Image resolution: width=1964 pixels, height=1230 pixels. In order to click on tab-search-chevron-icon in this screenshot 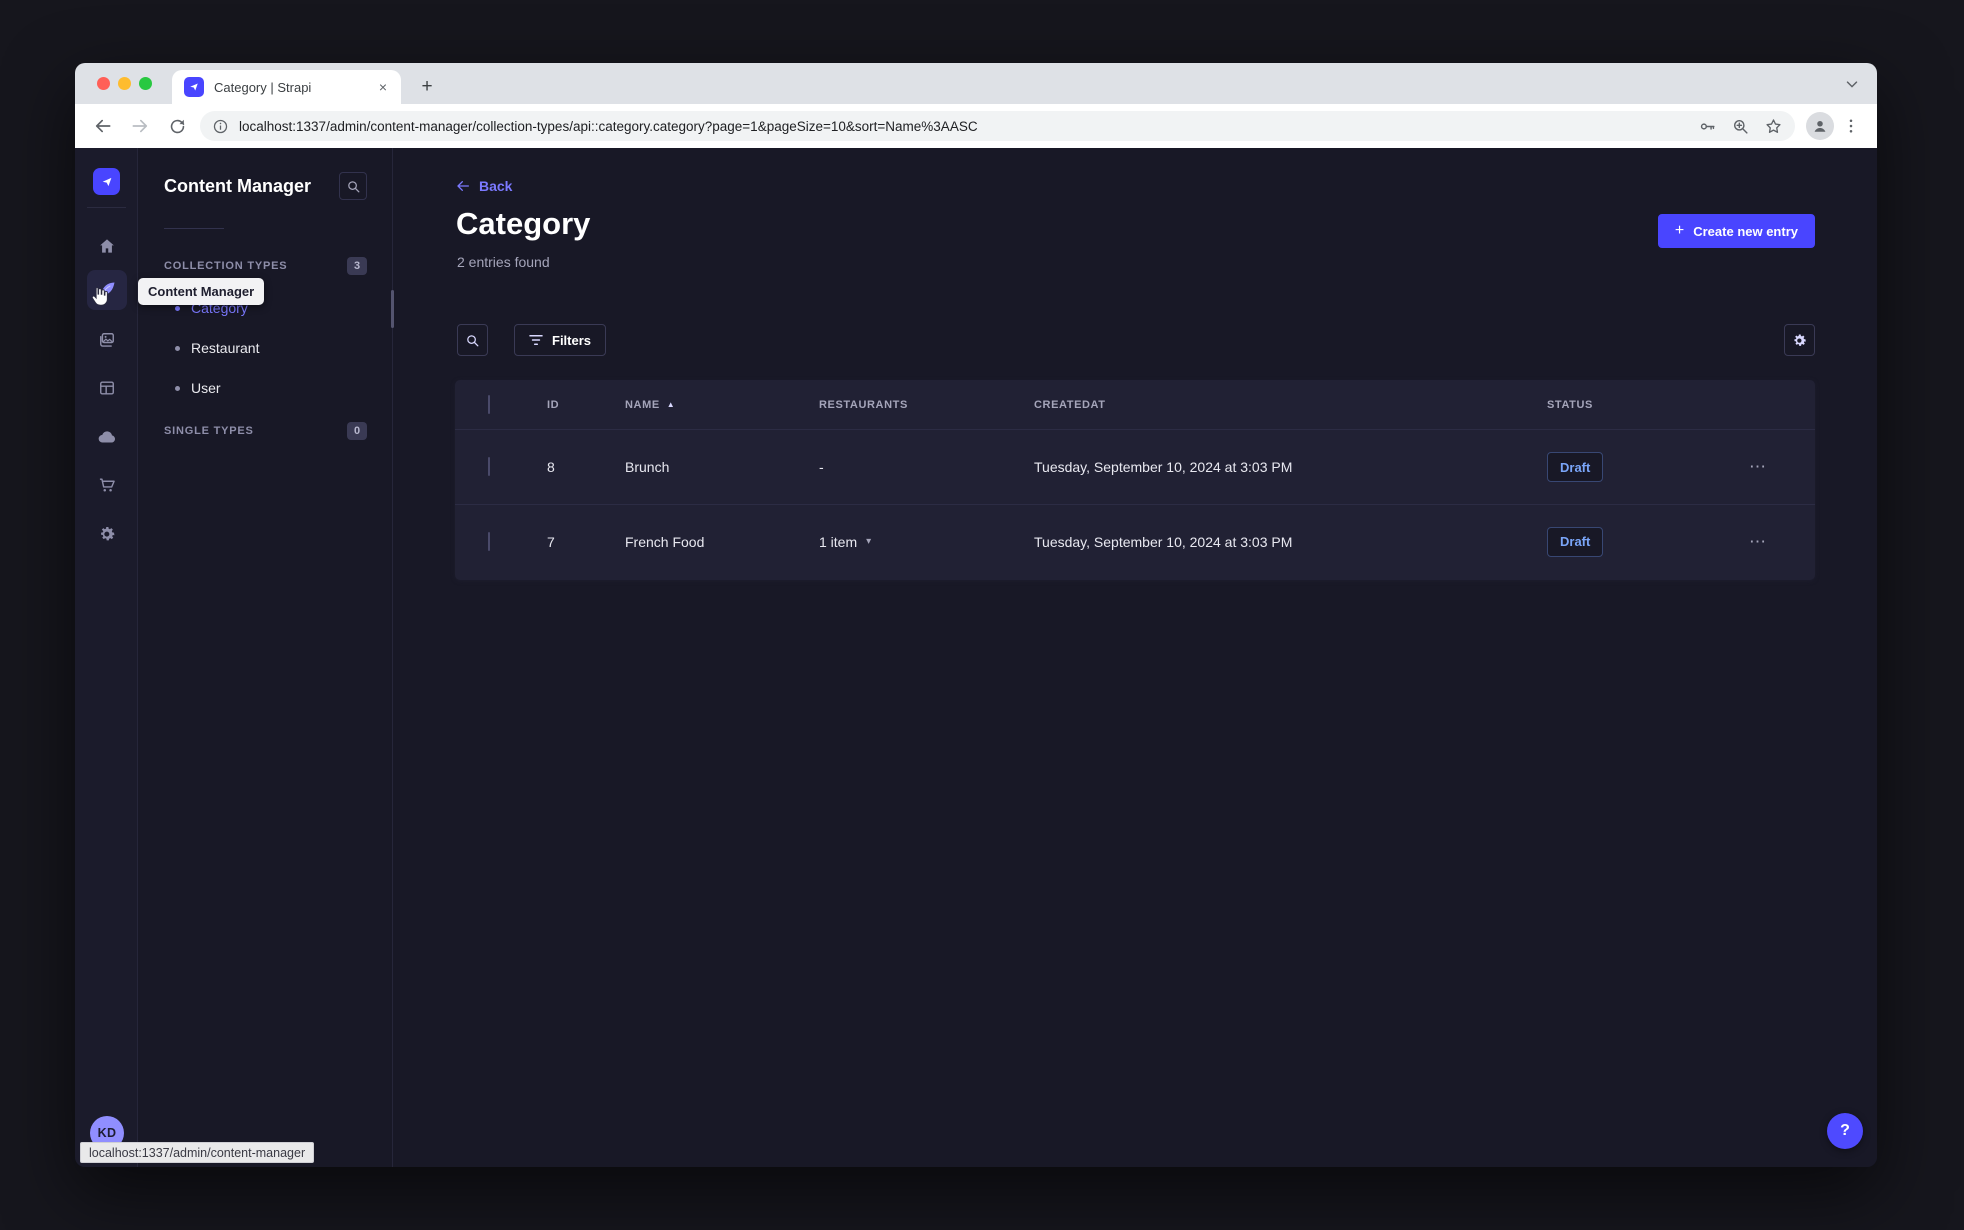, I will do `click(1852, 84)`.